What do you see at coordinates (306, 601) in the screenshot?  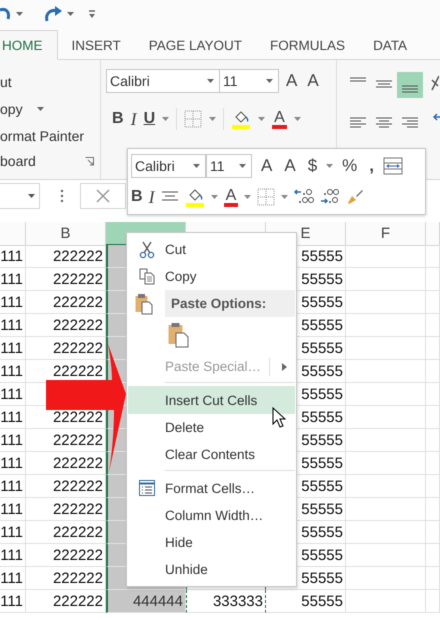 I see `table-cell: 55555` at bounding box center [306, 601].